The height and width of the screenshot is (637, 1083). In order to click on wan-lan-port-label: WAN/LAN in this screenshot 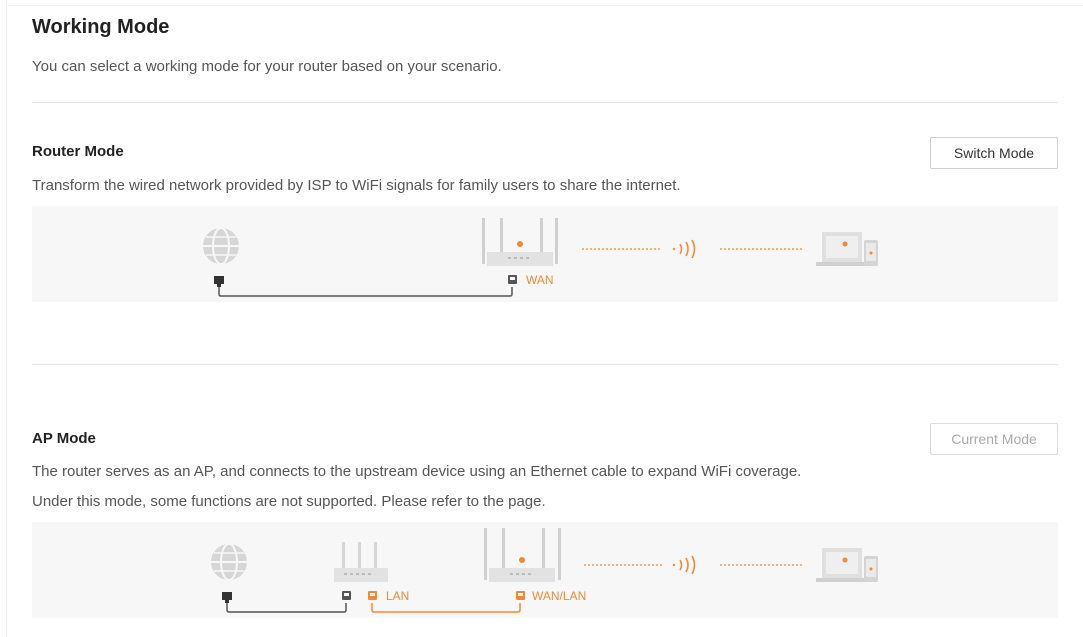, I will do `click(559, 596)`.